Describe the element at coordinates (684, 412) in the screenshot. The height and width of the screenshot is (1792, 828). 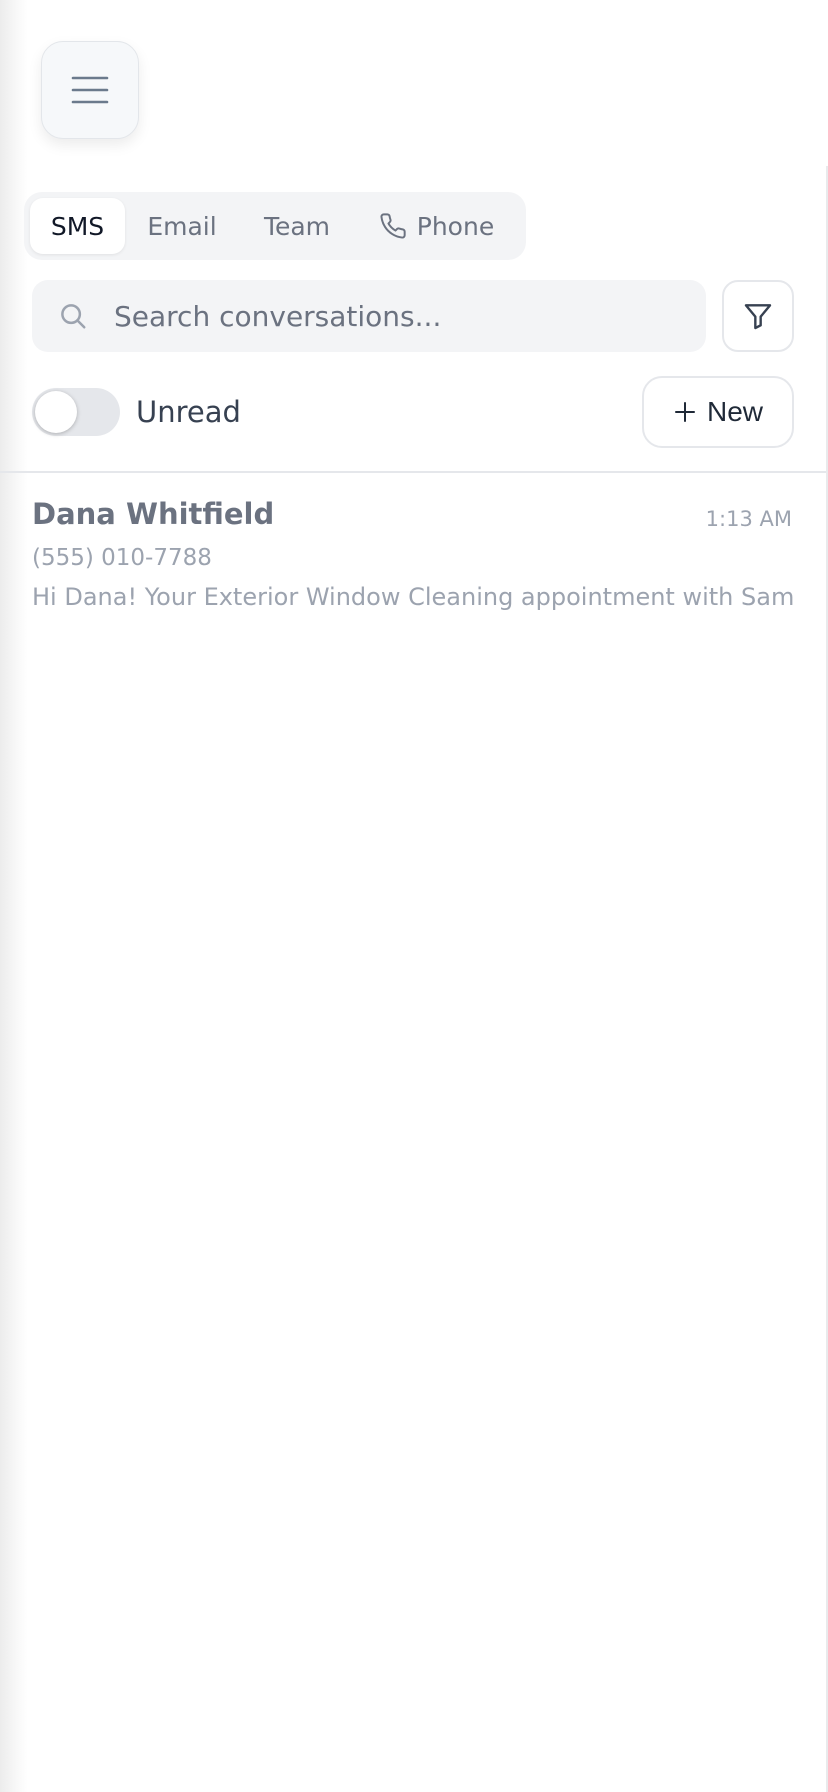
I see `plus-icon` at that location.